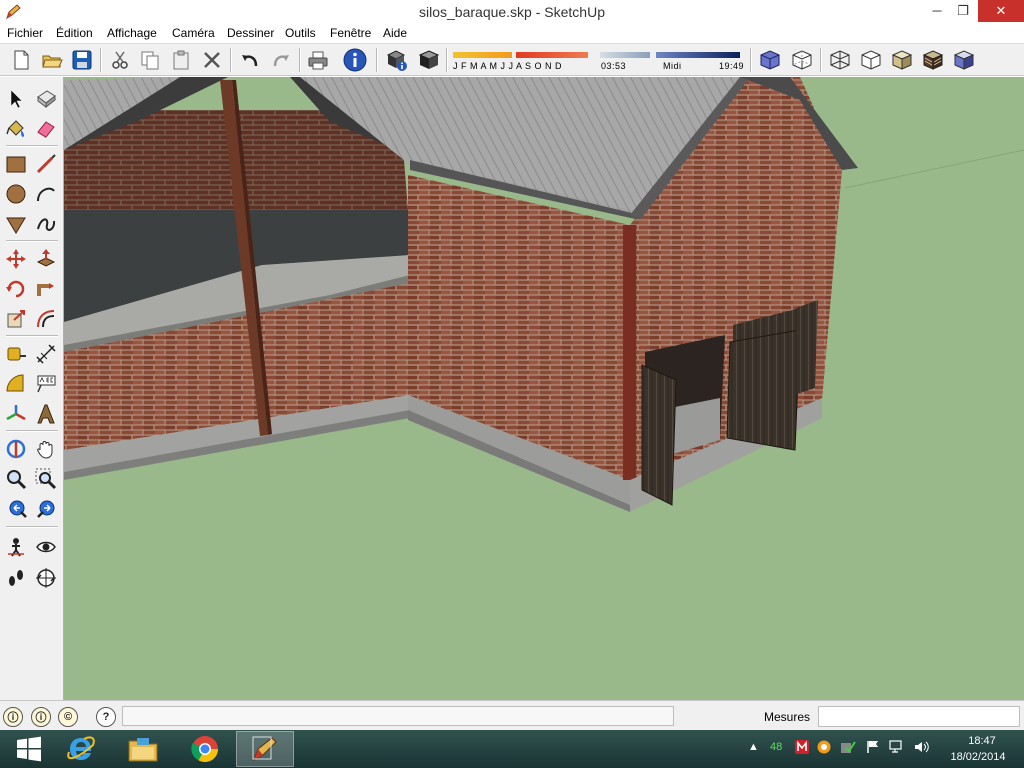 The image size is (1024, 768). What do you see at coordinates (46, 129) in the screenshot?
I see `eraser-icon` at bounding box center [46, 129].